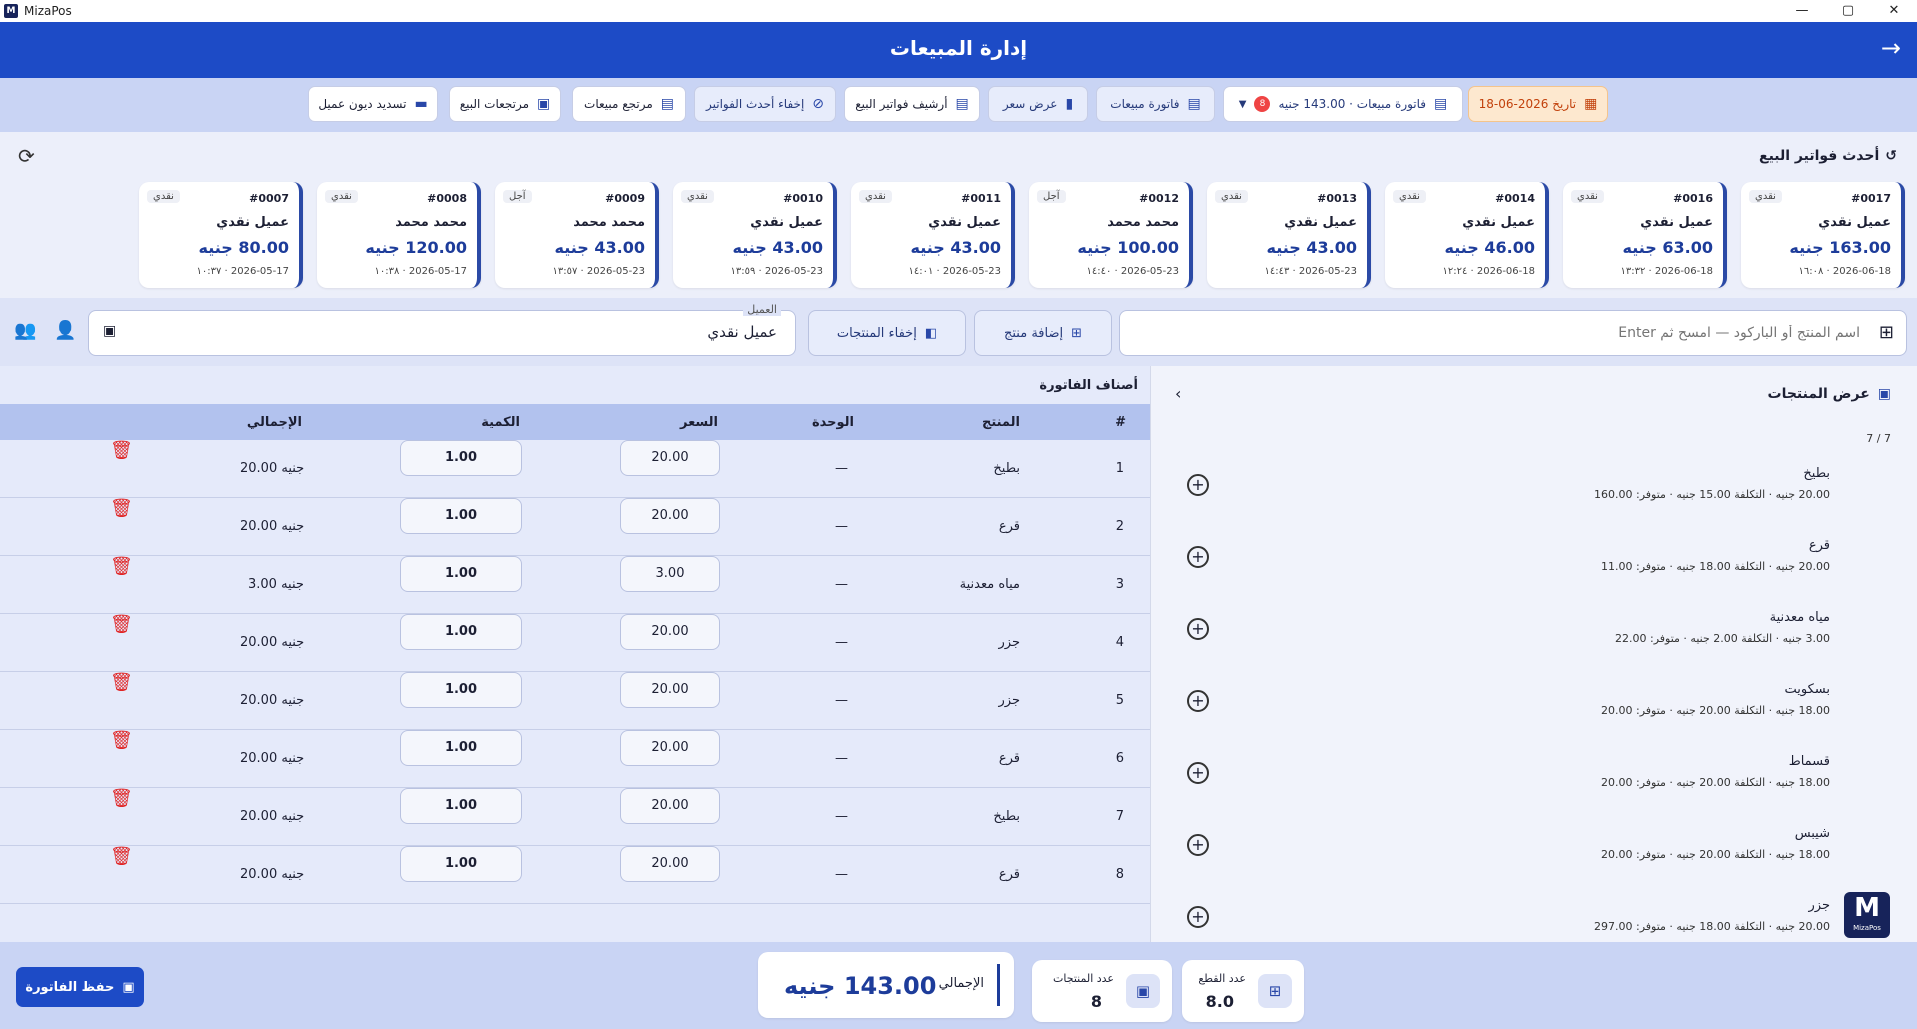  What do you see at coordinates (1033, 333) in the screenshot?
I see `add-product-label: إضافة منتج` at bounding box center [1033, 333].